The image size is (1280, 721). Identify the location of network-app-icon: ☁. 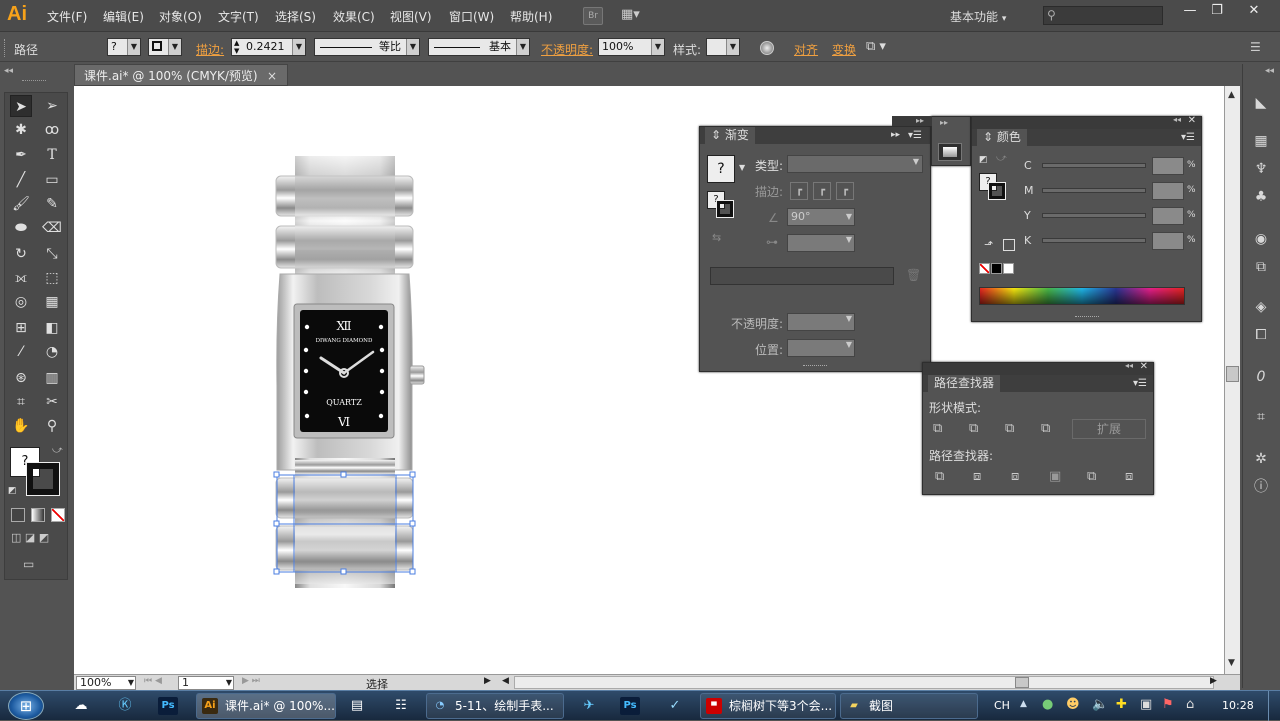
(81, 706).